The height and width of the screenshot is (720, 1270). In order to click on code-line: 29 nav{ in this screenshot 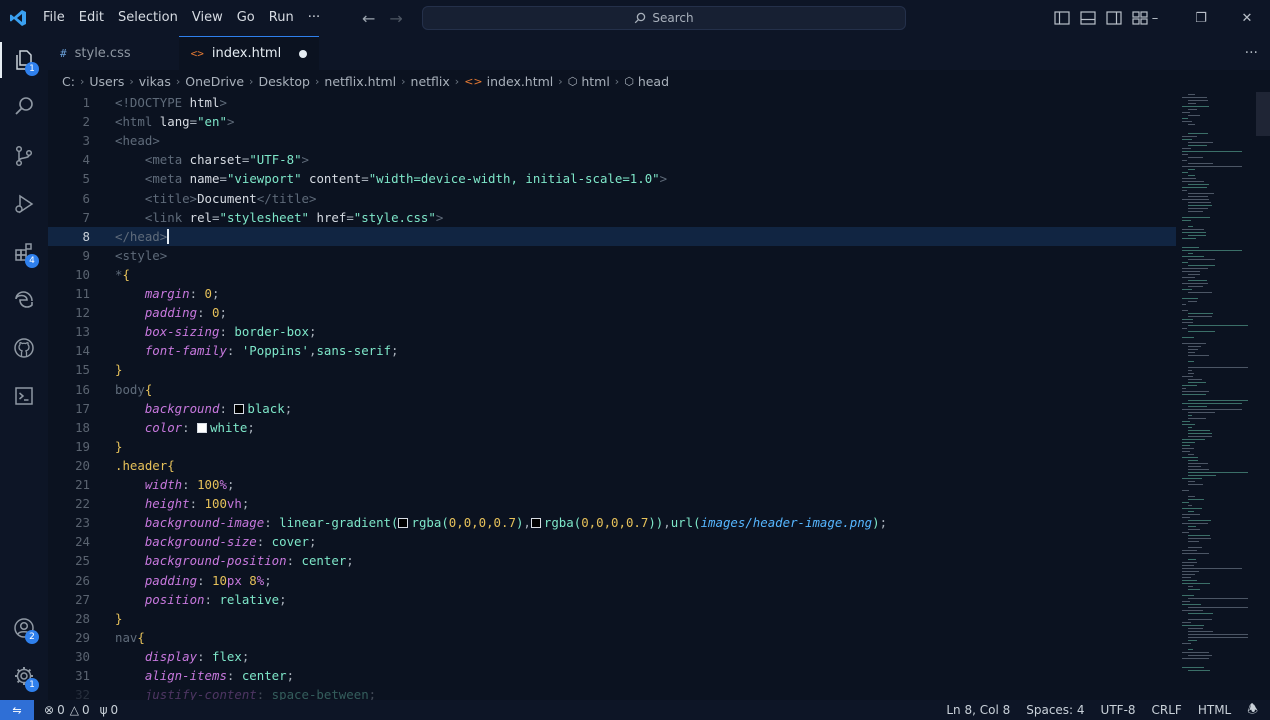, I will do `click(612, 637)`.